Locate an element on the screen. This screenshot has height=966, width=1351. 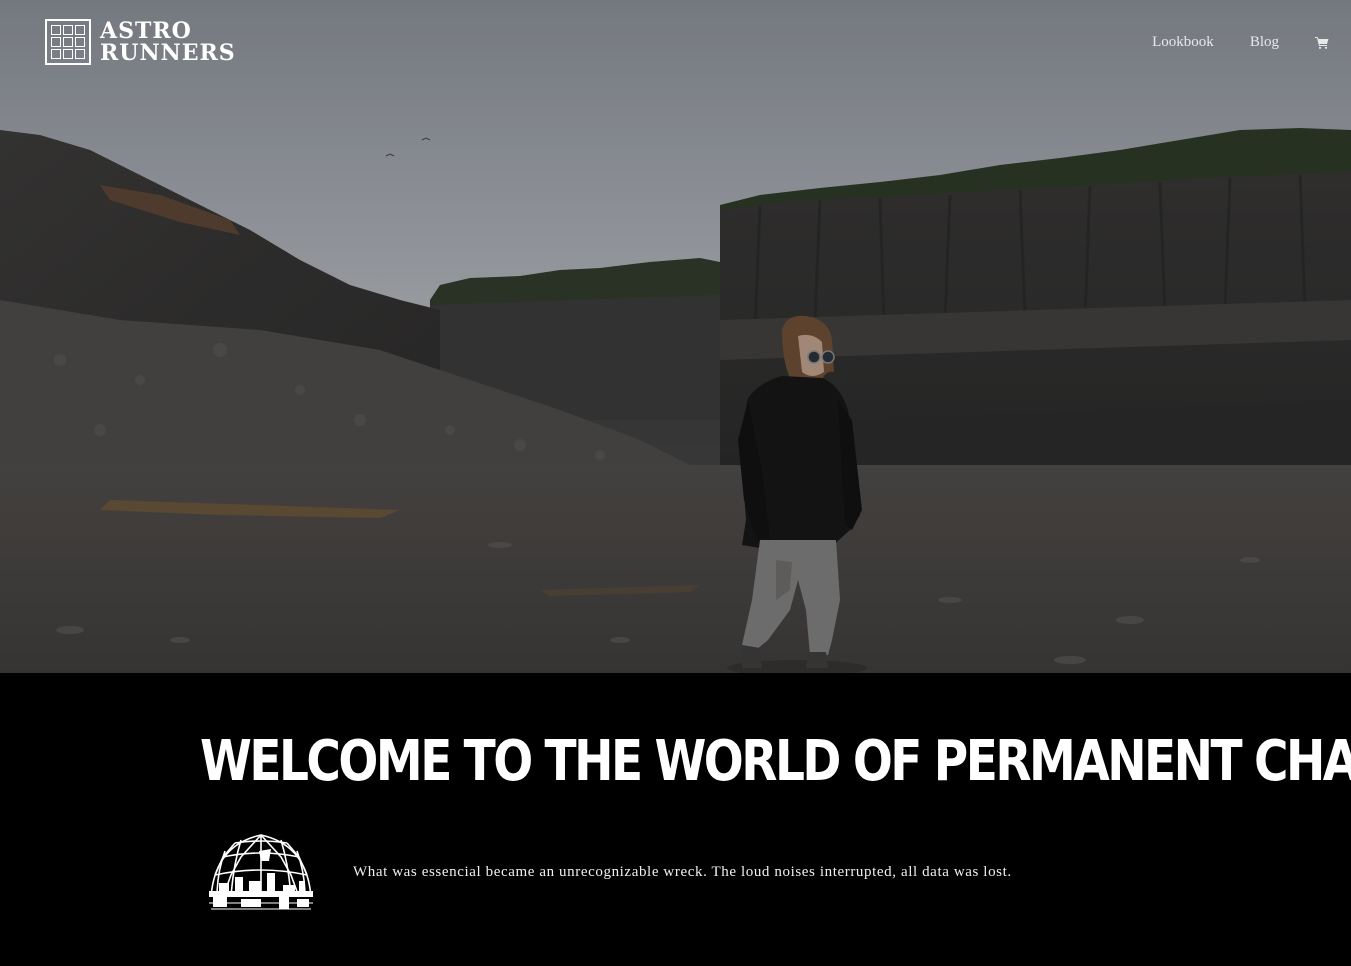
nav-link-lookbook: Lookbook is located at coordinates (1183, 42).